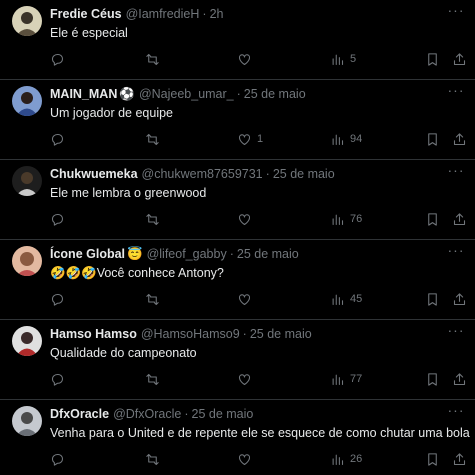 Image resolution: width=475 pixels, height=475 pixels. I want to click on bookmark-icon, so click(432, 299).